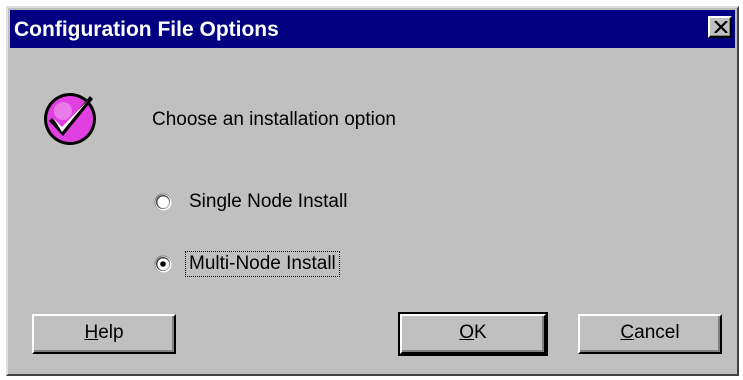 The width and height of the screenshot is (743, 380). What do you see at coordinates (467, 332) in the screenshot?
I see `ok-mnemonic: O` at bounding box center [467, 332].